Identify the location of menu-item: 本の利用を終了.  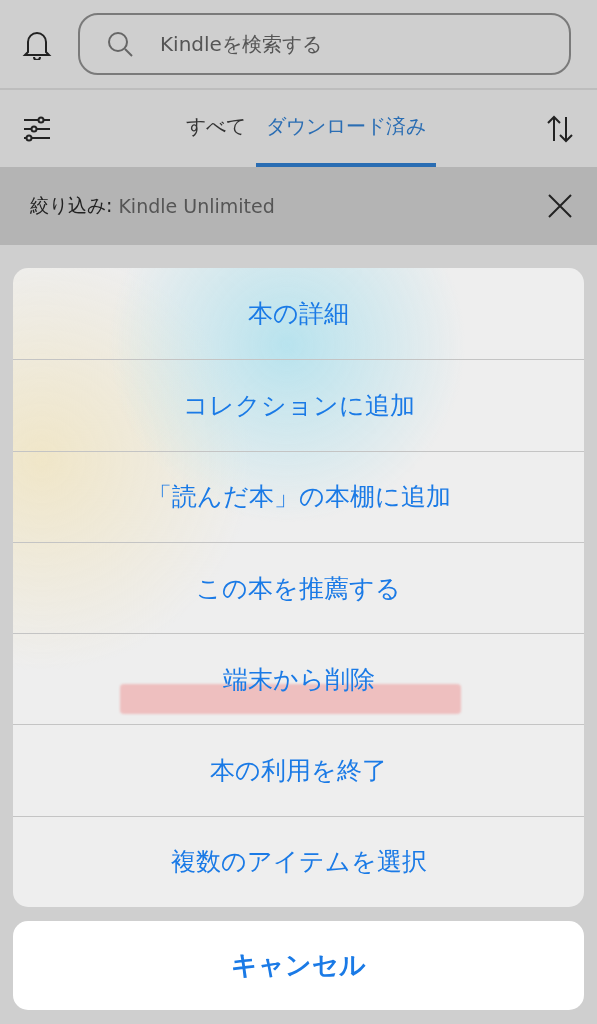
(298, 770).